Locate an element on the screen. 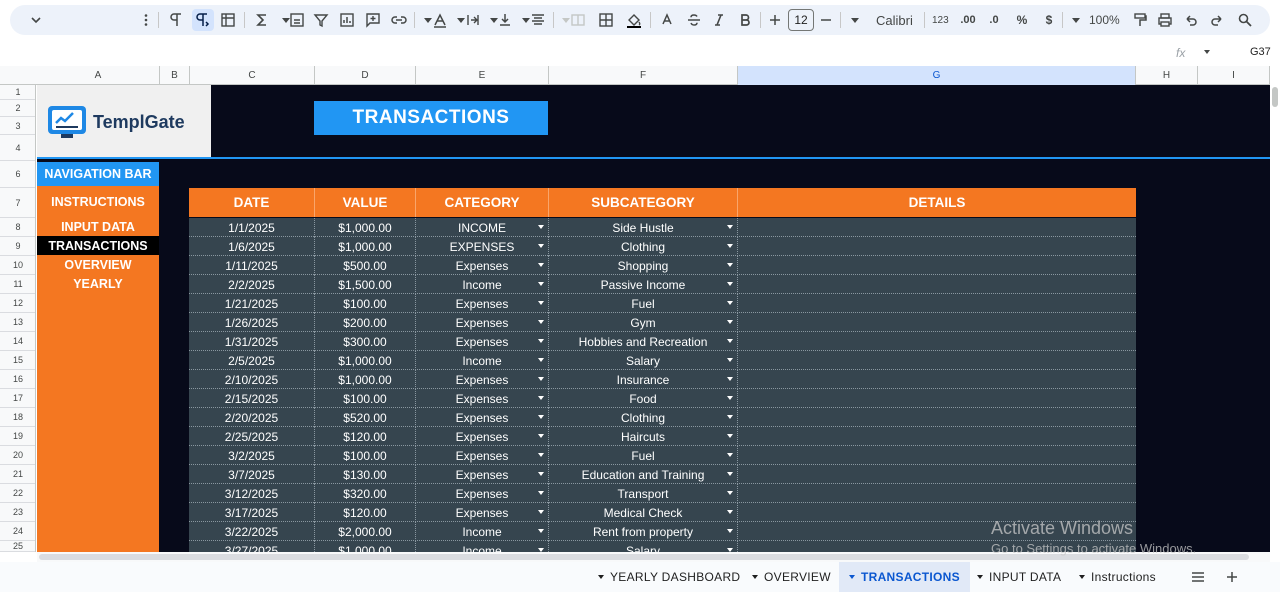  cell-subcategory: Salary is located at coordinates (643, 360).